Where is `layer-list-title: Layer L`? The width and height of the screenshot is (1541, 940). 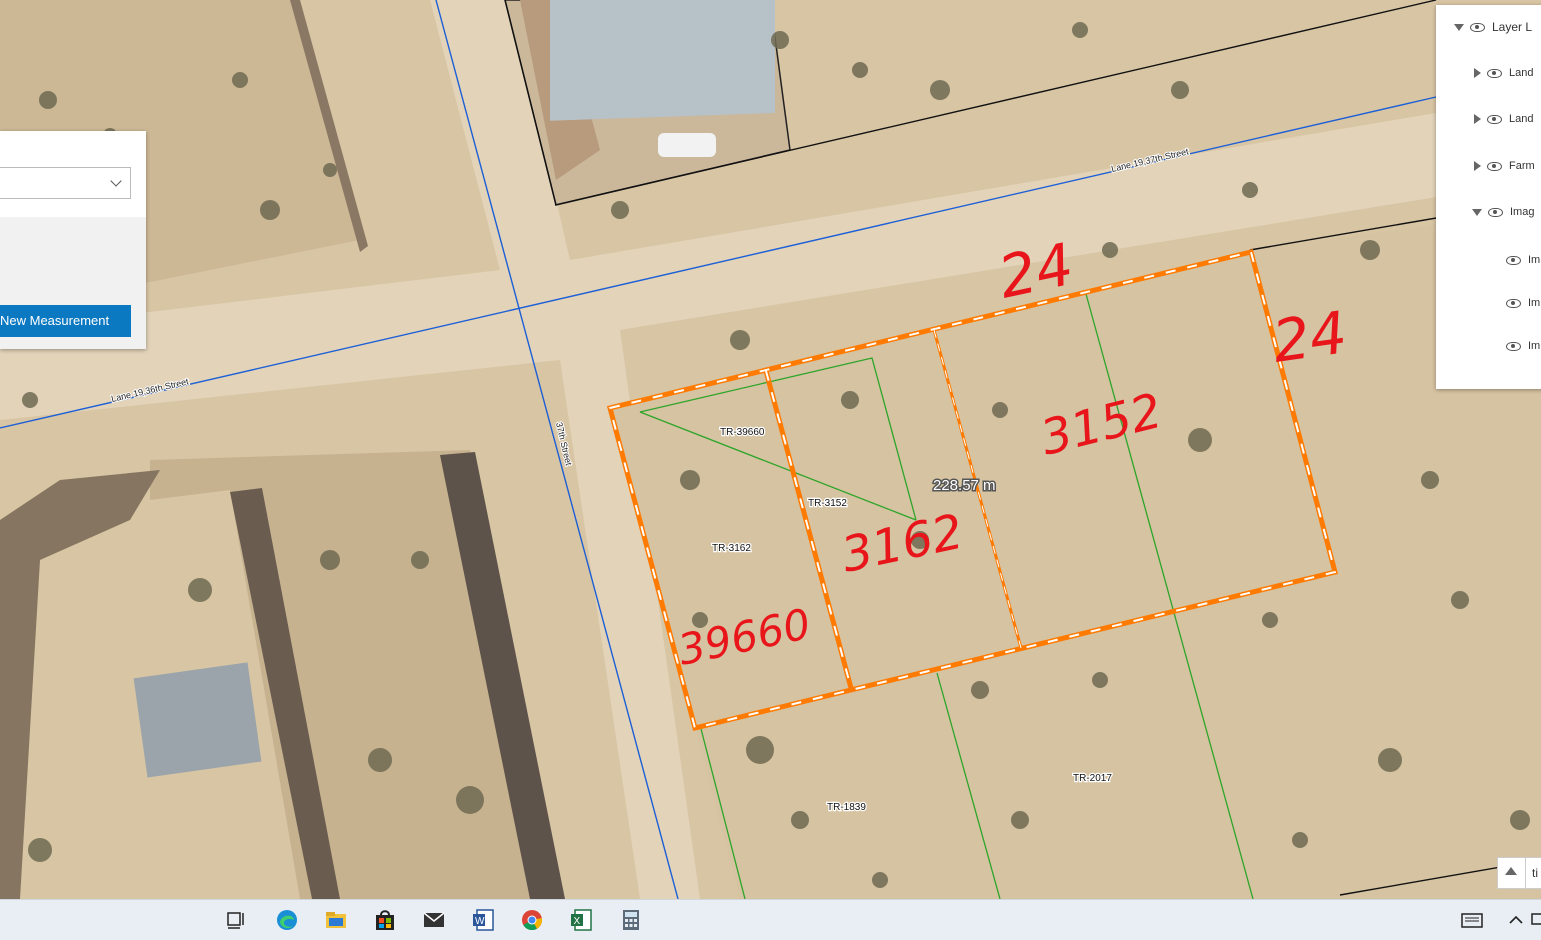
layer-list-title: Layer L is located at coordinates (1512, 27).